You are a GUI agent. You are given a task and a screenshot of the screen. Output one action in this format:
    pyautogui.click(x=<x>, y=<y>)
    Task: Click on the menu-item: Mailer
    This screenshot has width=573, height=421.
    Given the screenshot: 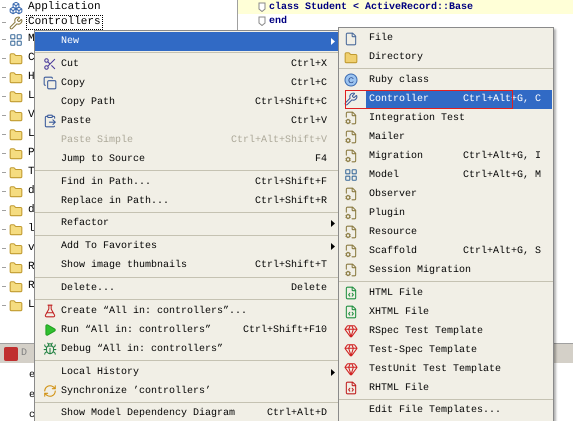 What is the action you would take?
    pyautogui.click(x=459, y=137)
    